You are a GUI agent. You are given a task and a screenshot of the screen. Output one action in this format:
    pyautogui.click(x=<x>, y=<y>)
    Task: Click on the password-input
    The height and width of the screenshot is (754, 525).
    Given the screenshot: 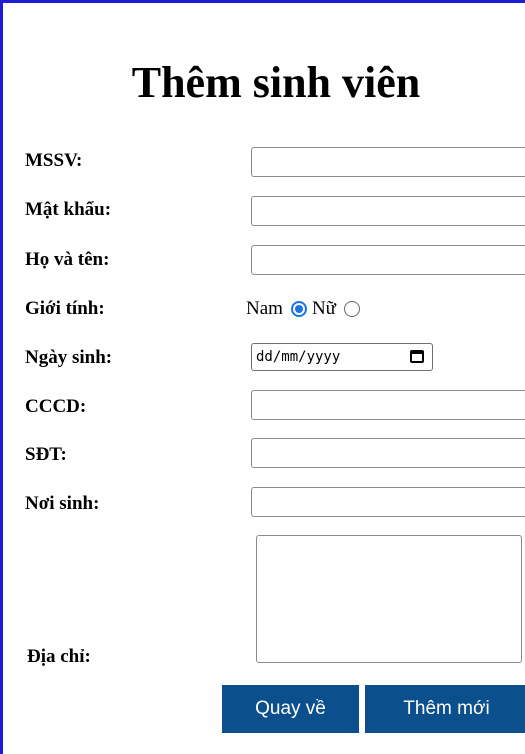 What is the action you would take?
    pyautogui.click(x=388, y=211)
    